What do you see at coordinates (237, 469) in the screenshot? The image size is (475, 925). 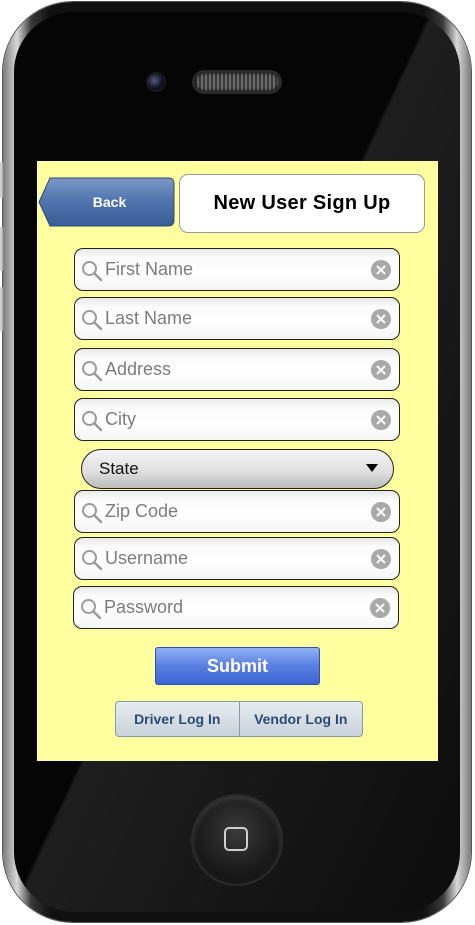 I see `state-select: State` at bounding box center [237, 469].